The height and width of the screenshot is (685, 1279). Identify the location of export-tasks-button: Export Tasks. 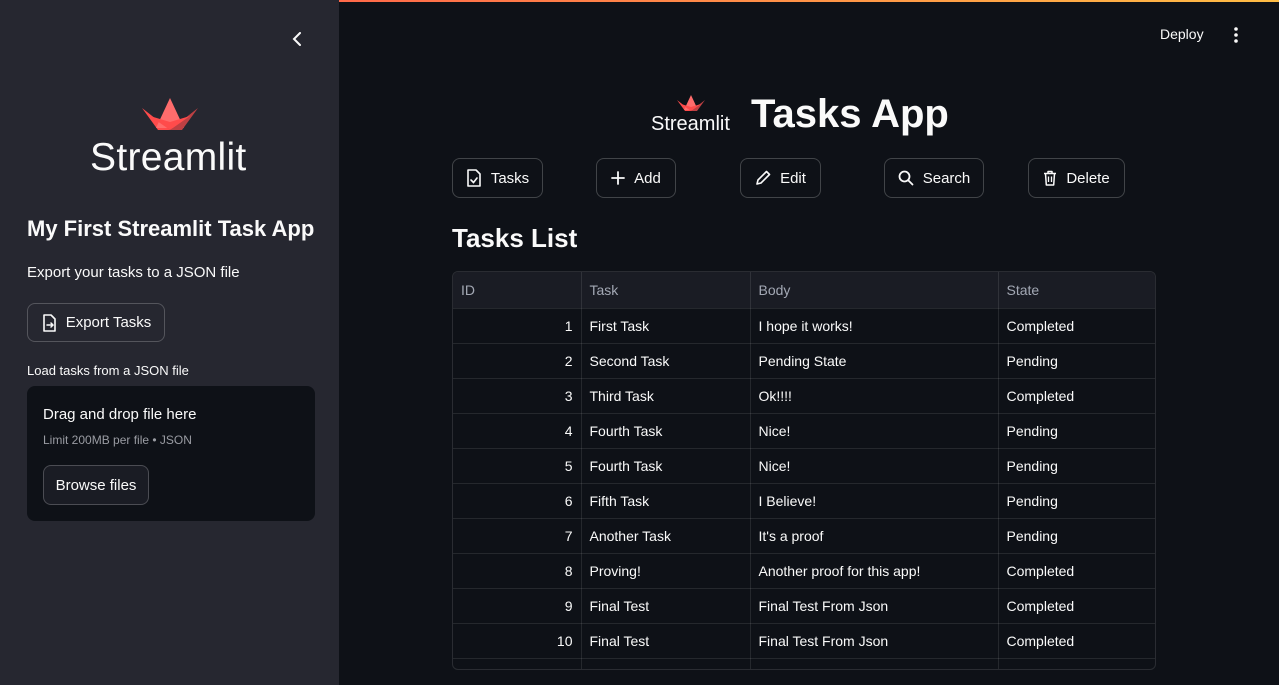
(96, 322).